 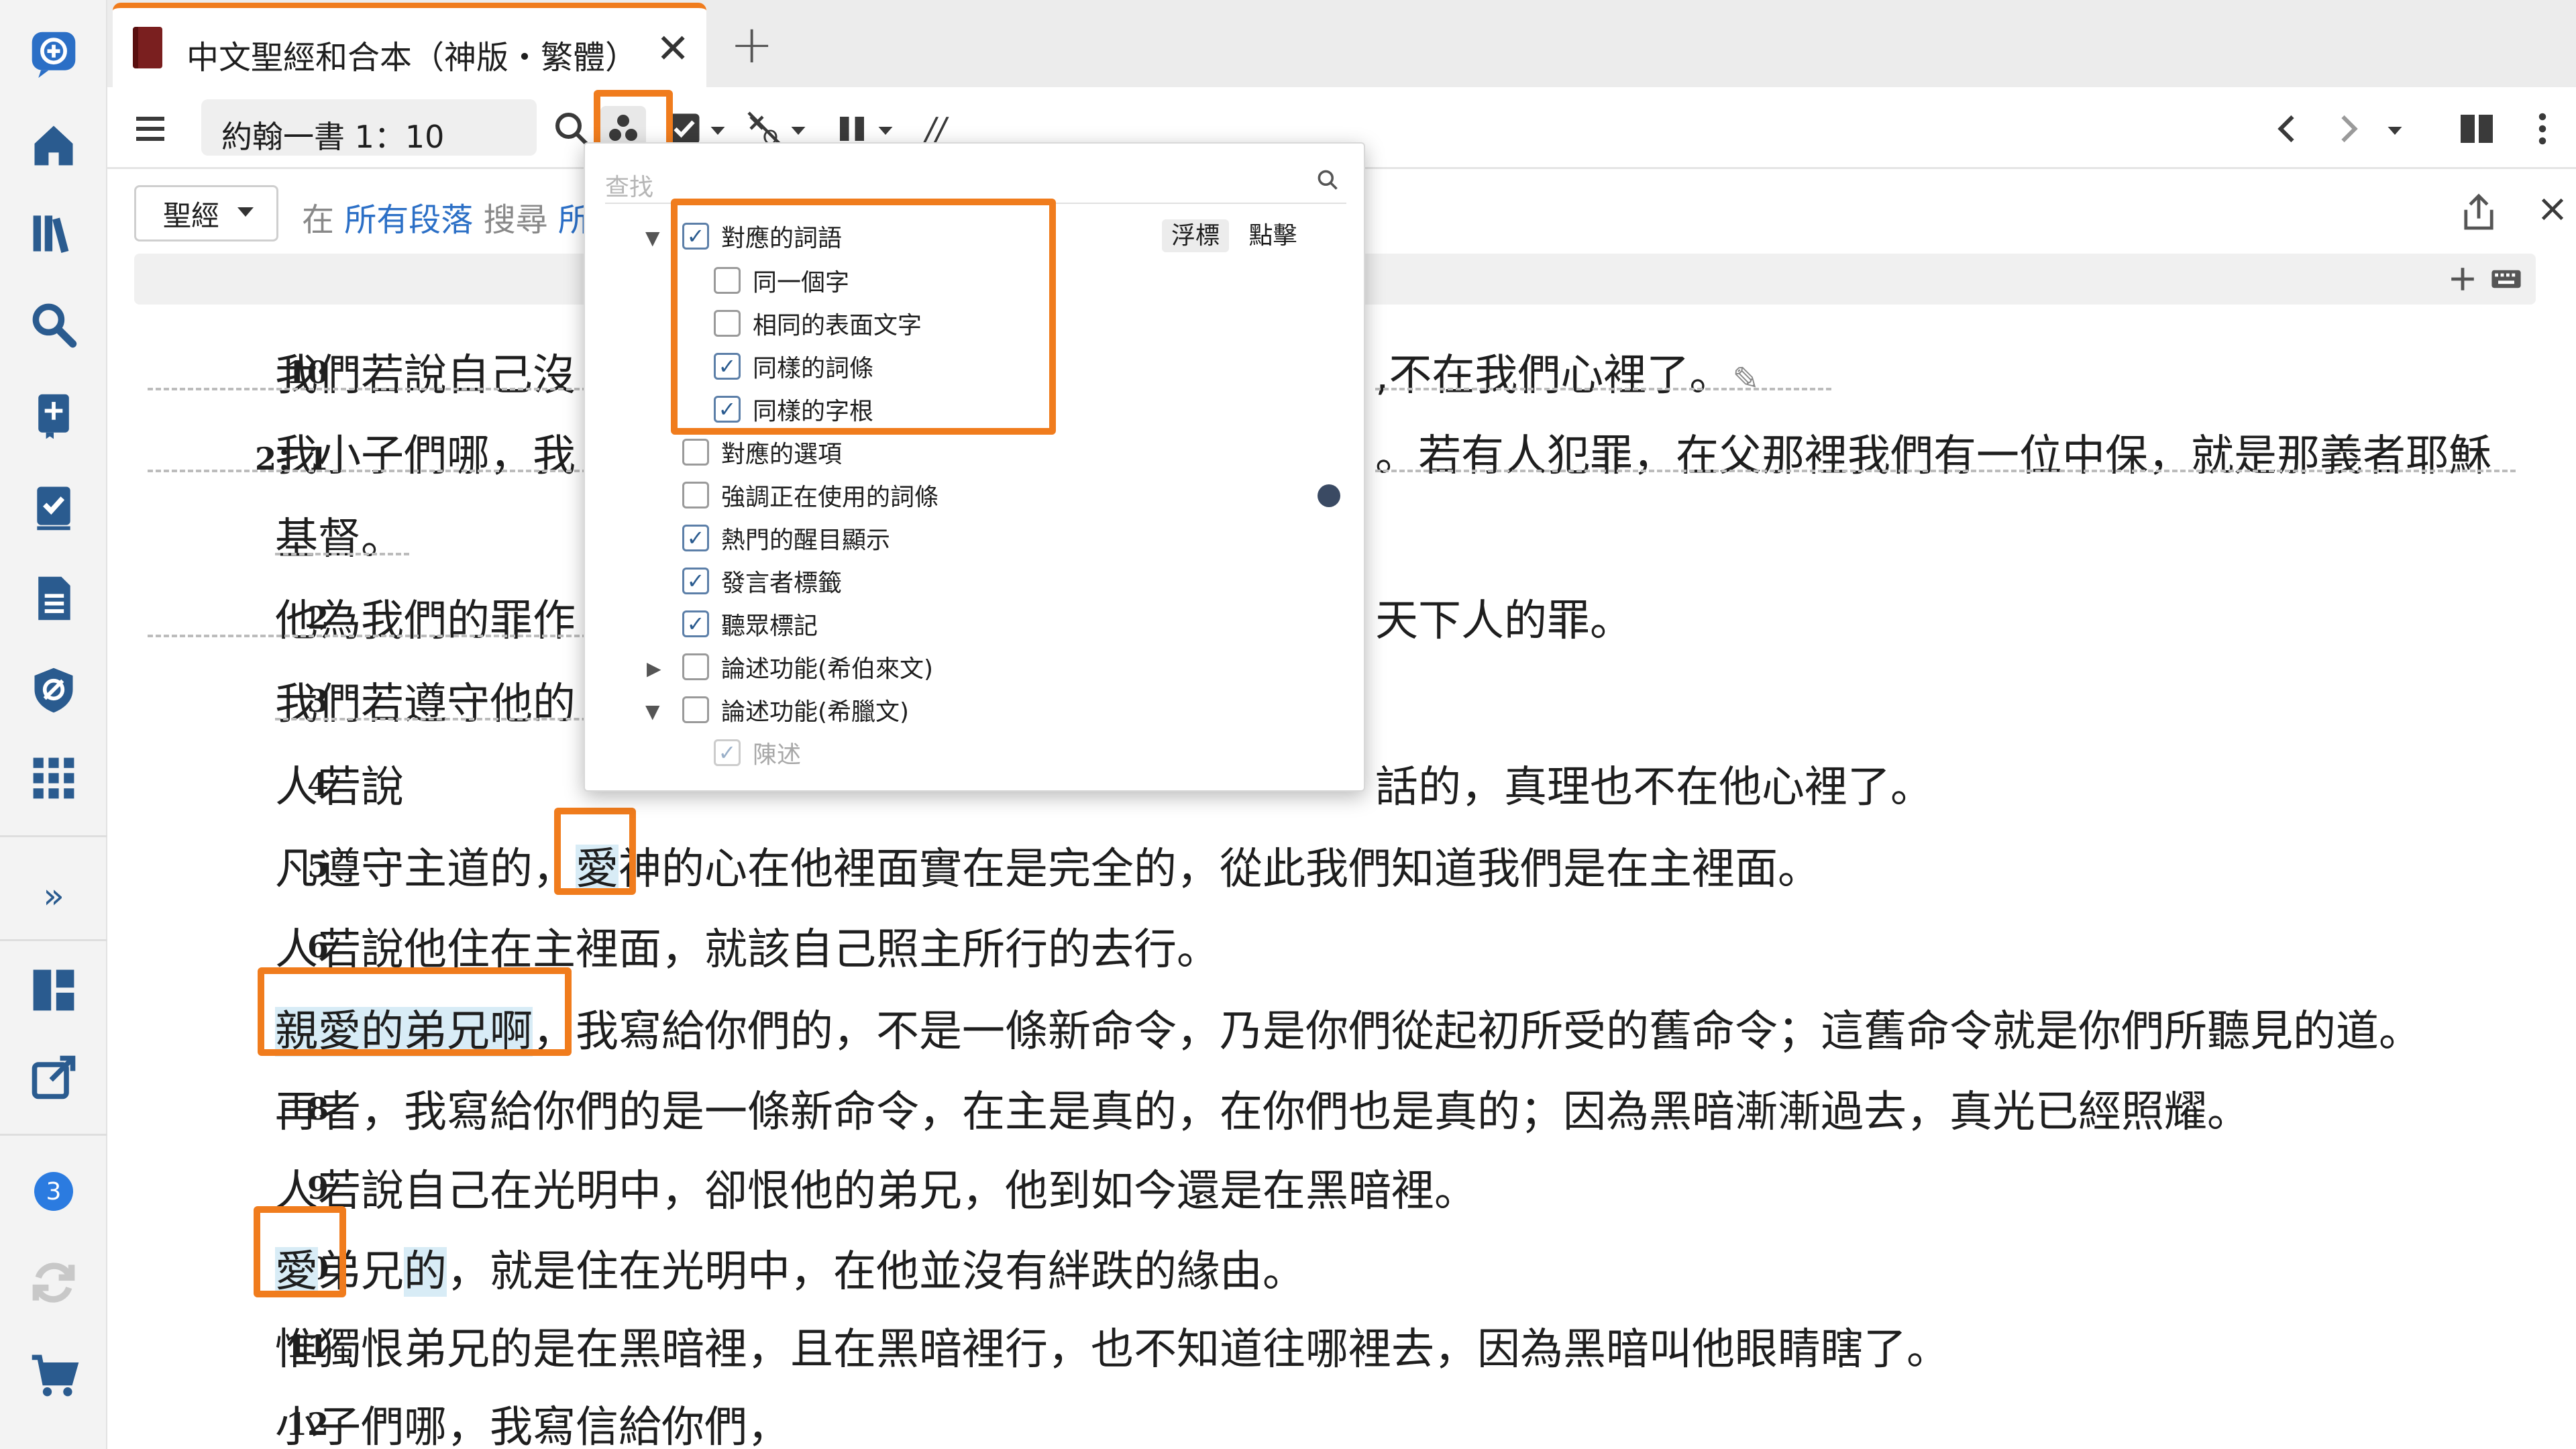 I want to click on menu-item: 論述功能(希伯來文), so click(x=807, y=667).